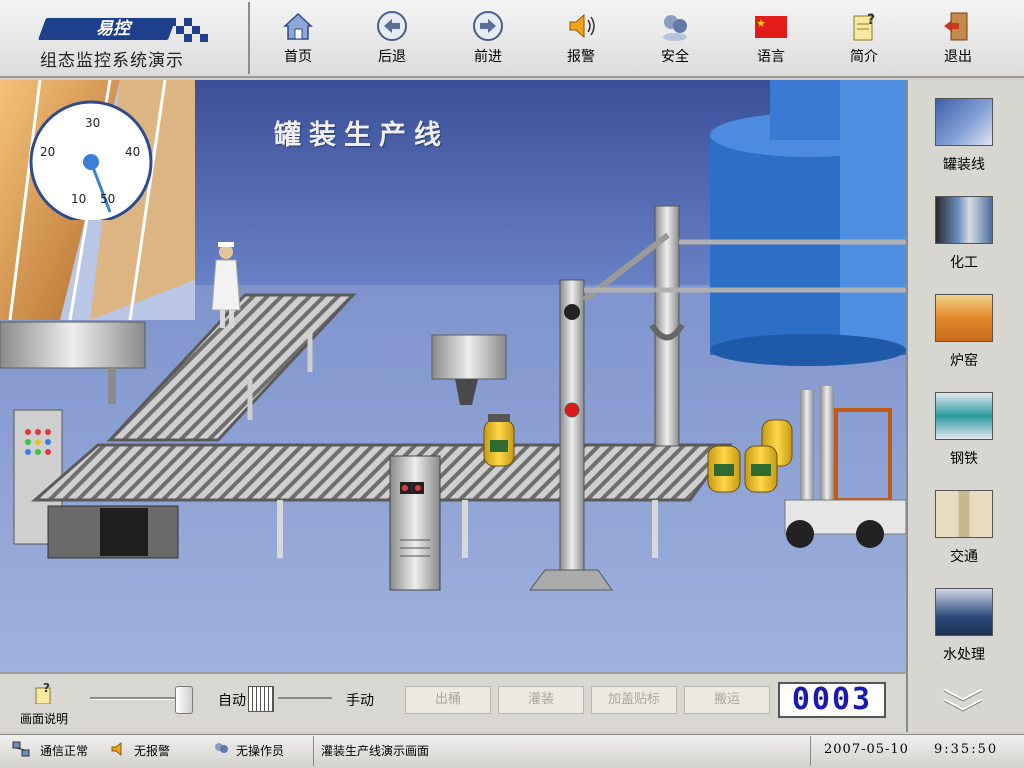 The image size is (1024, 768). Describe the element at coordinates (808, 223) in the screenshot. I see `storage-tanks` at that location.